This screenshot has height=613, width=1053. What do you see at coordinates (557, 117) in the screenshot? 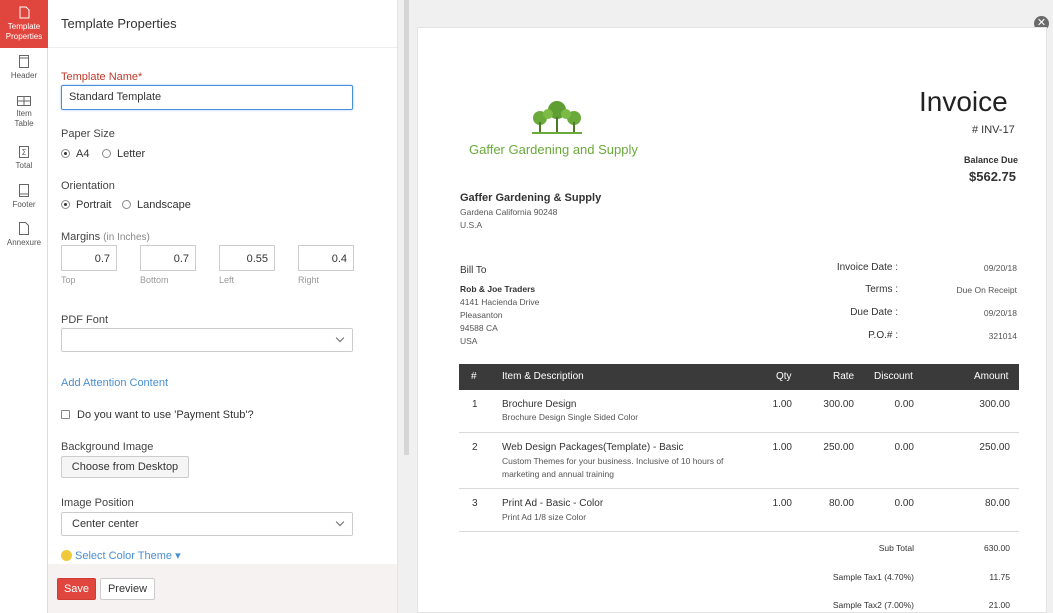
I see `tree-logo-icon` at bounding box center [557, 117].